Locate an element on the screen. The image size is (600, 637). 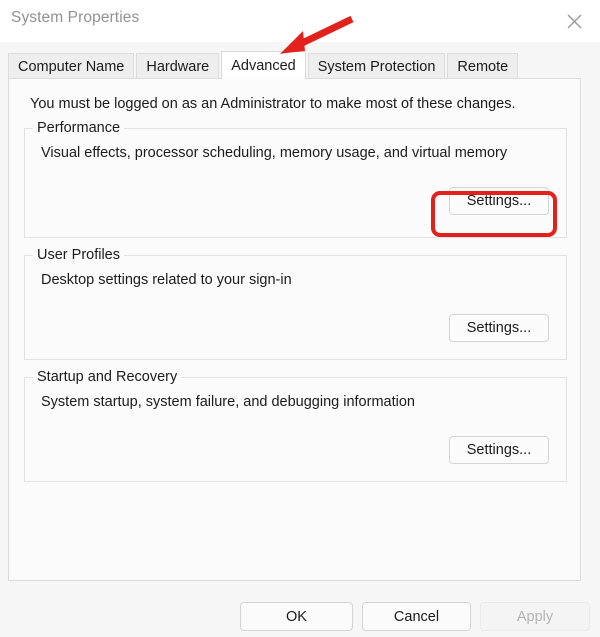
ok-button: OK is located at coordinates (296, 616).